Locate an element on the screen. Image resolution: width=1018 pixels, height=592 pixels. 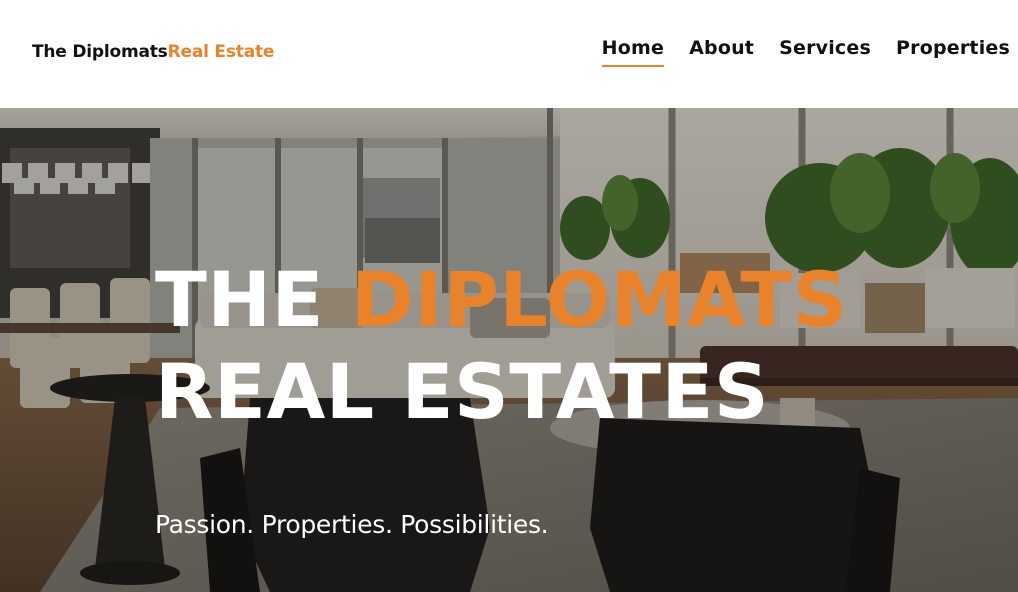
main-nav: Home About Services Properties is located at coordinates (805, 52).